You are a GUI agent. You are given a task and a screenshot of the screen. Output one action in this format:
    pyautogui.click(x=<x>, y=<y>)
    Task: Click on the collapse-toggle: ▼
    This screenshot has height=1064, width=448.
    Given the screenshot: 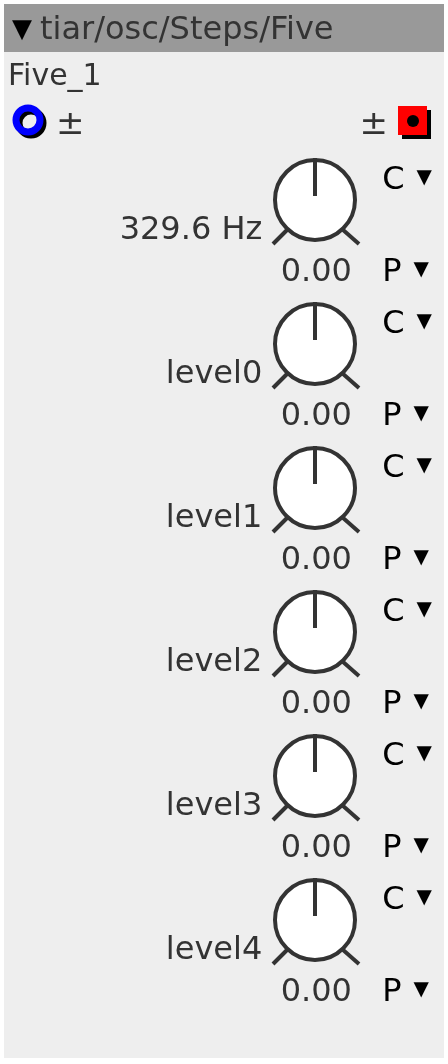 What is the action you would take?
    pyautogui.click(x=22, y=28)
    